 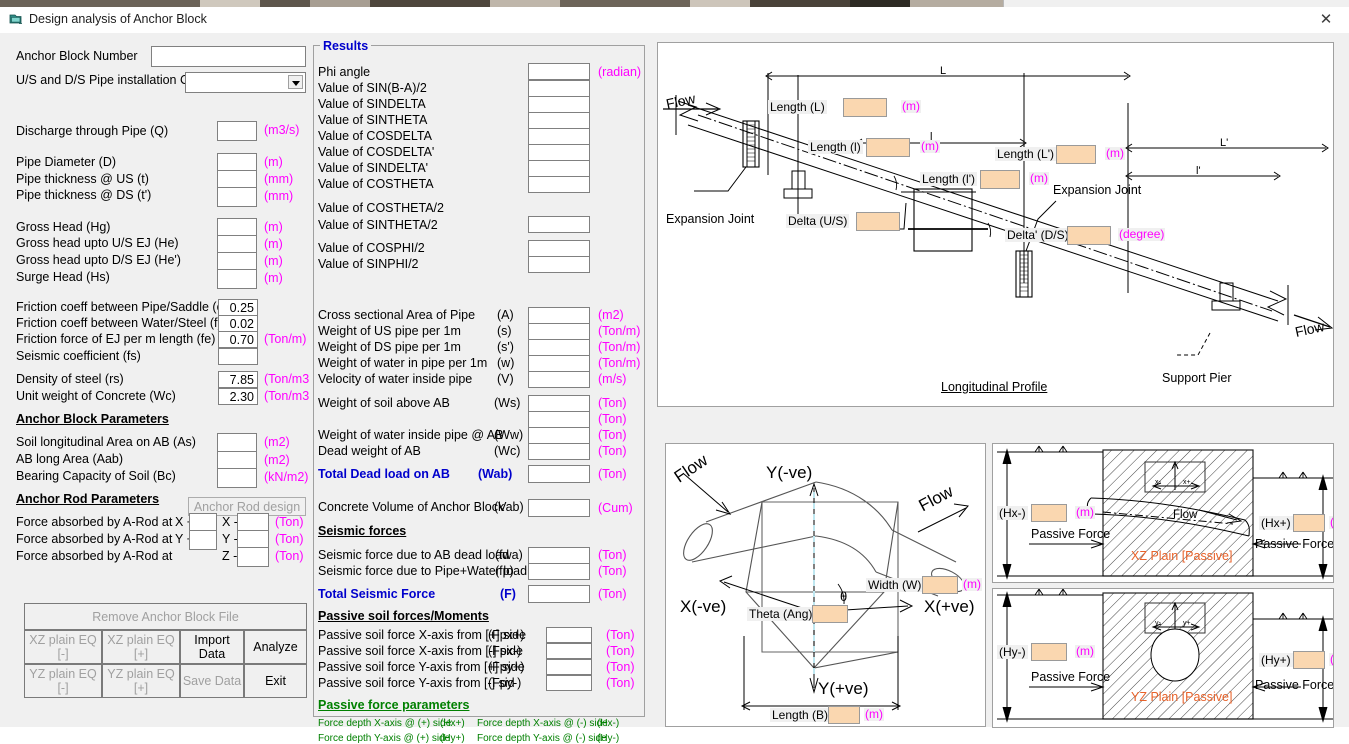 What do you see at coordinates (559, 248) in the screenshot?
I see `cosphi2-output` at bounding box center [559, 248].